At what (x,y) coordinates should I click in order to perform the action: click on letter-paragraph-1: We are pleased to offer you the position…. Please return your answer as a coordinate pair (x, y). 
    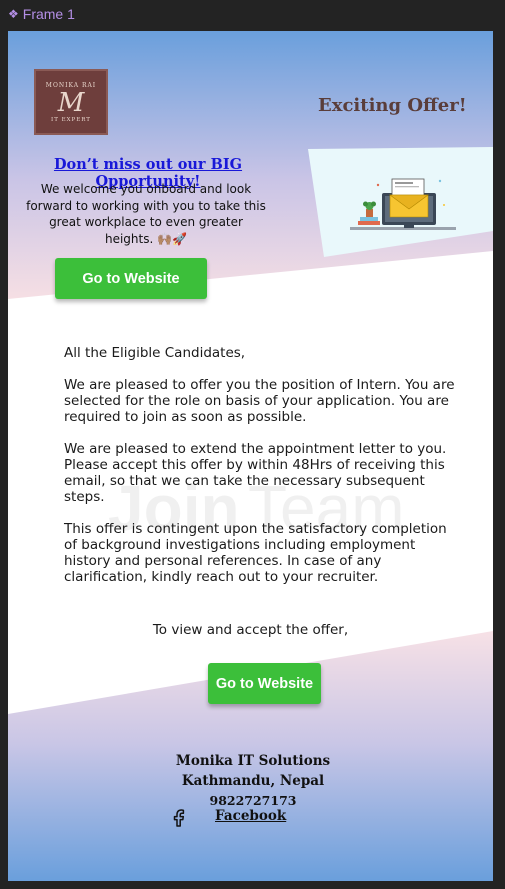
    Looking at the image, I should click on (259, 401).